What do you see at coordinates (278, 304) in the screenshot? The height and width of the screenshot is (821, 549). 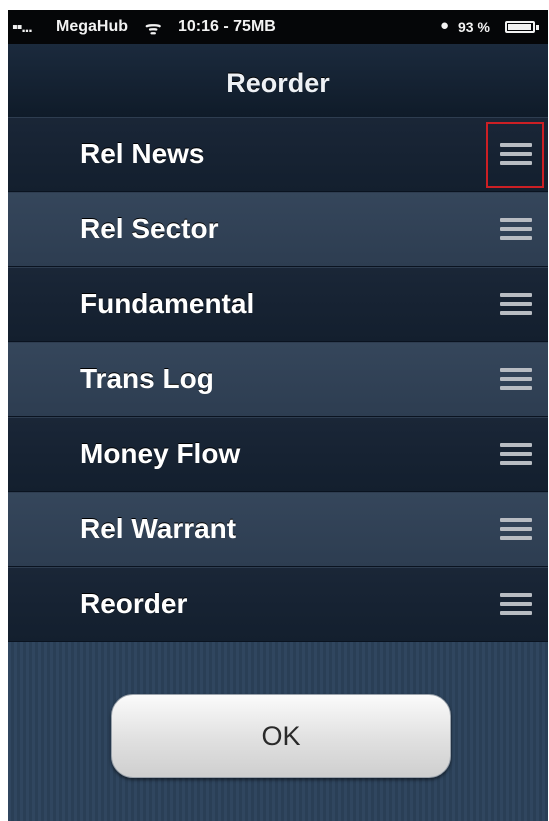 I see `list-item: Fundamental` at bounding box center [278, 304].